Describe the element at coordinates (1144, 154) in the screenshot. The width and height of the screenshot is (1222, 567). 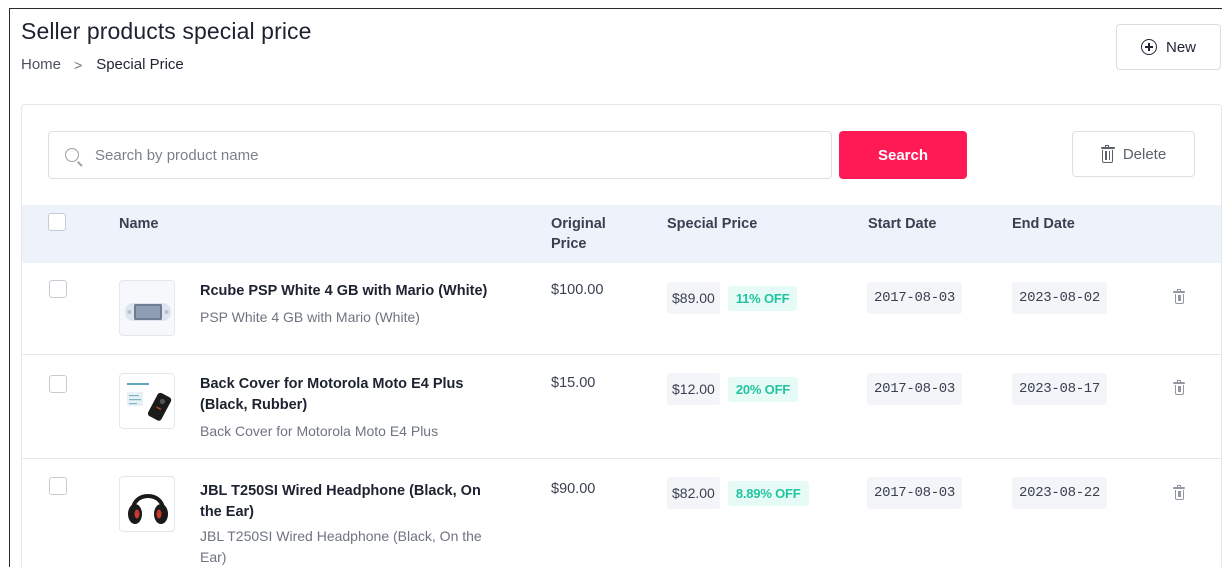
I see `delete-button-label: Delete` at that location.